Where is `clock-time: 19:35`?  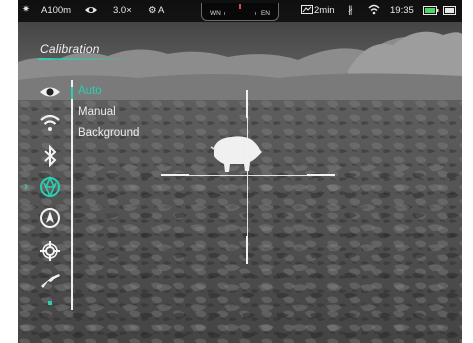
clock-time: 19:35 is located at coordinates (402, 10).